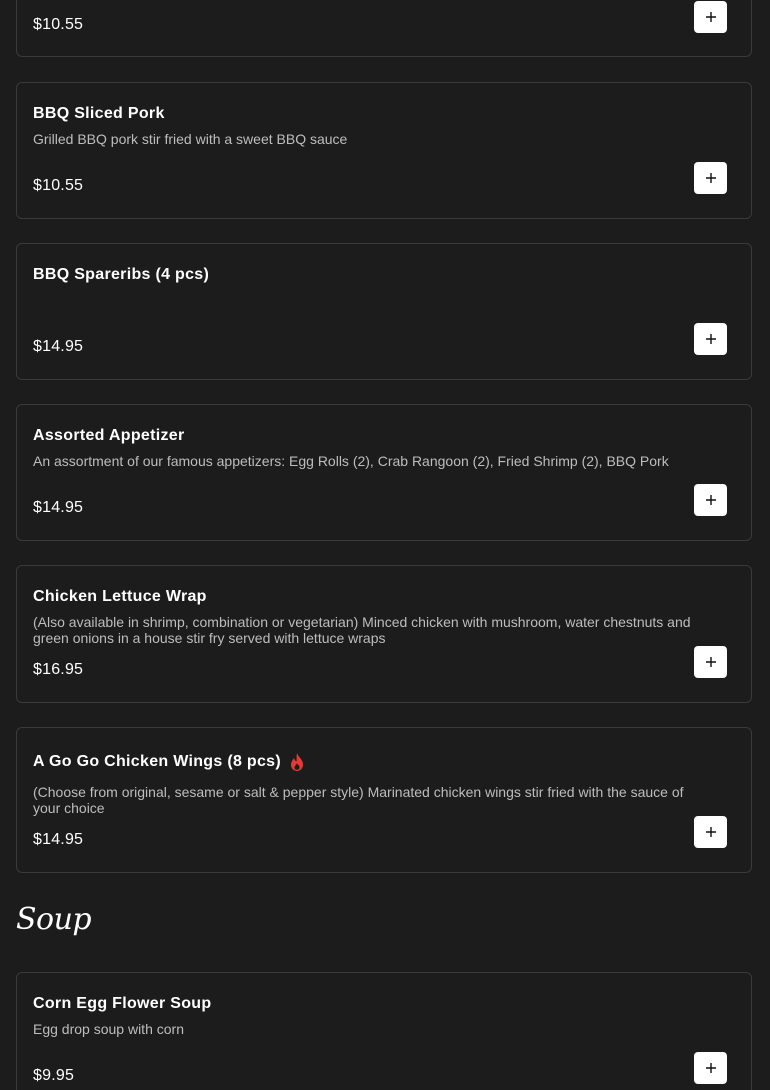 The width and height of the screenshot is (770, 1090). I want to click on item-name: BBQ Spareribs (4 pcs), so click(121, 274).